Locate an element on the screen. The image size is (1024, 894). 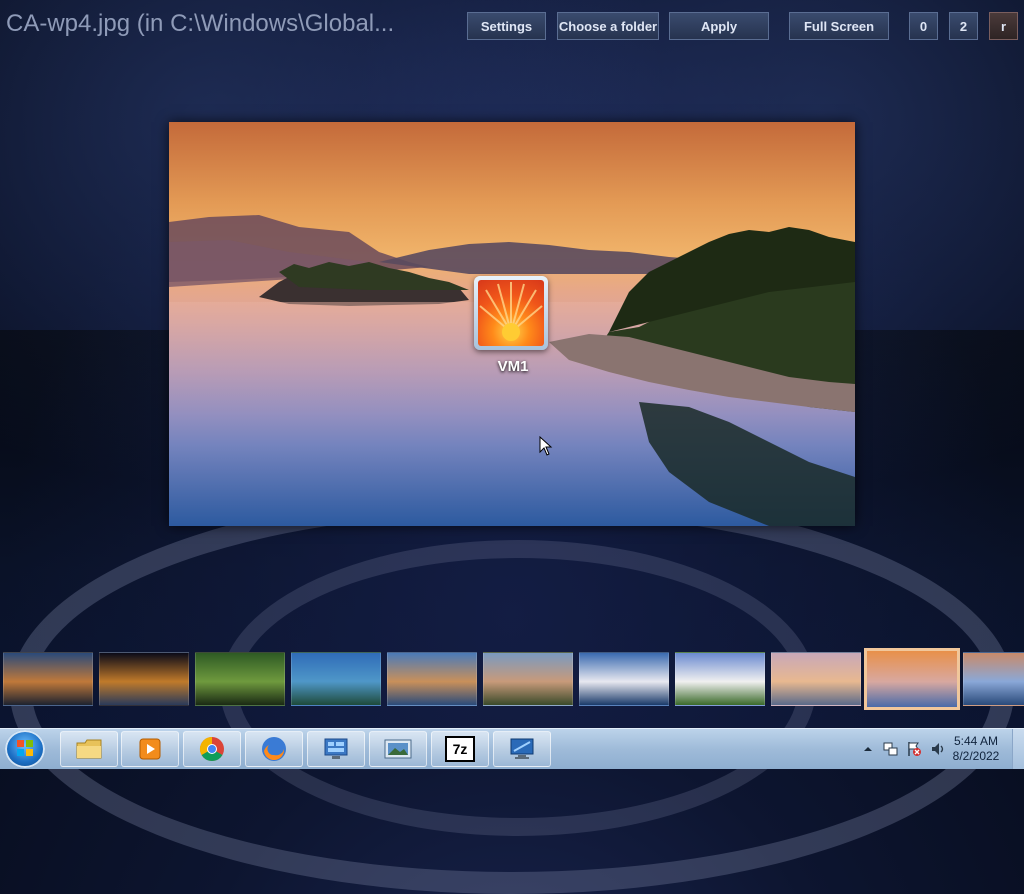
taskbar-7zip: 7z is located at coordinates (460, 749).